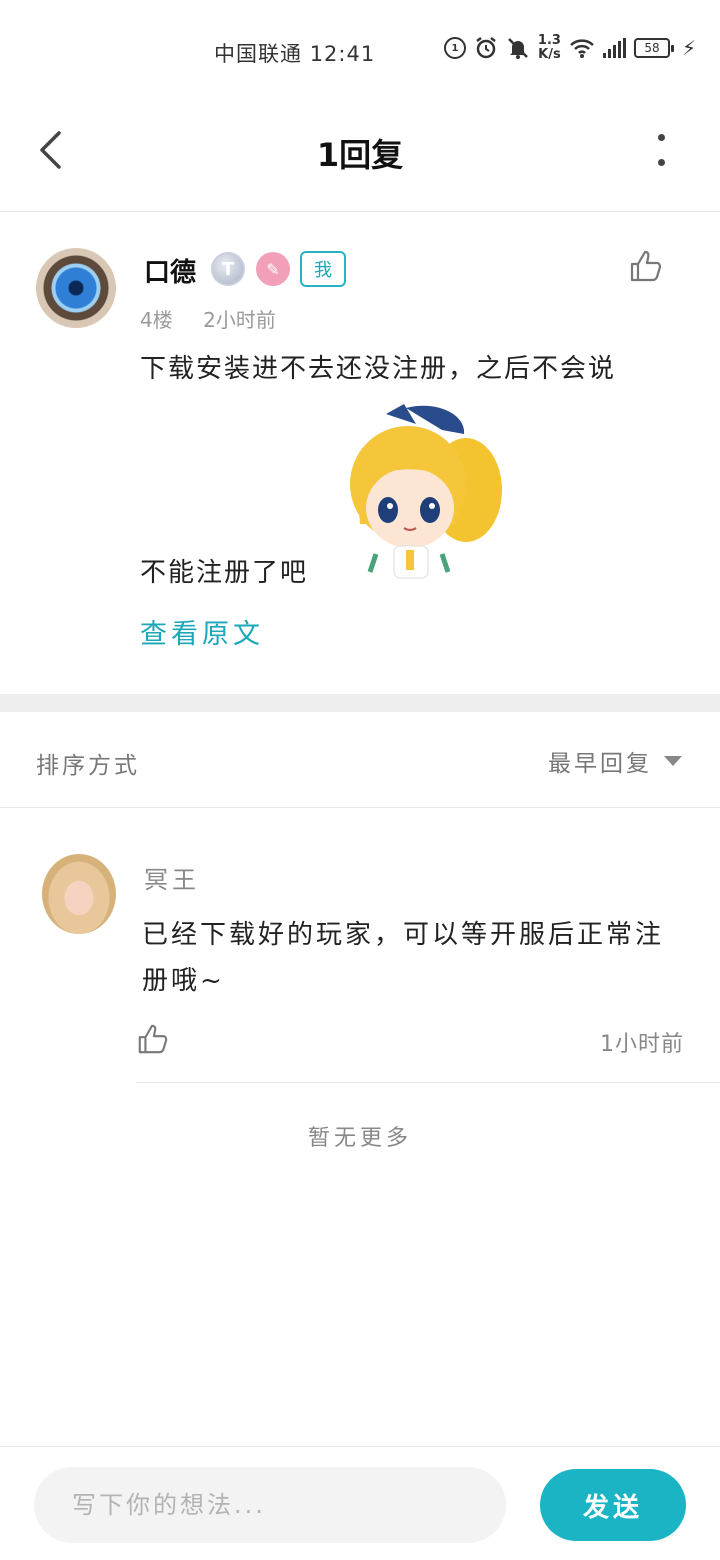 This screenshot has height=1560, width=720. I want to click on sort-label: 排序方式, so click(88, 766).